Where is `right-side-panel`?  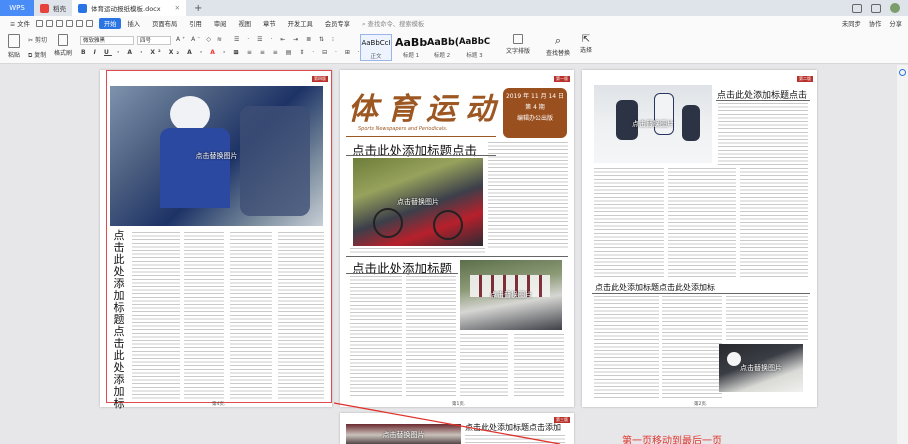
right-side-panel is located at coordinates (902, 254).